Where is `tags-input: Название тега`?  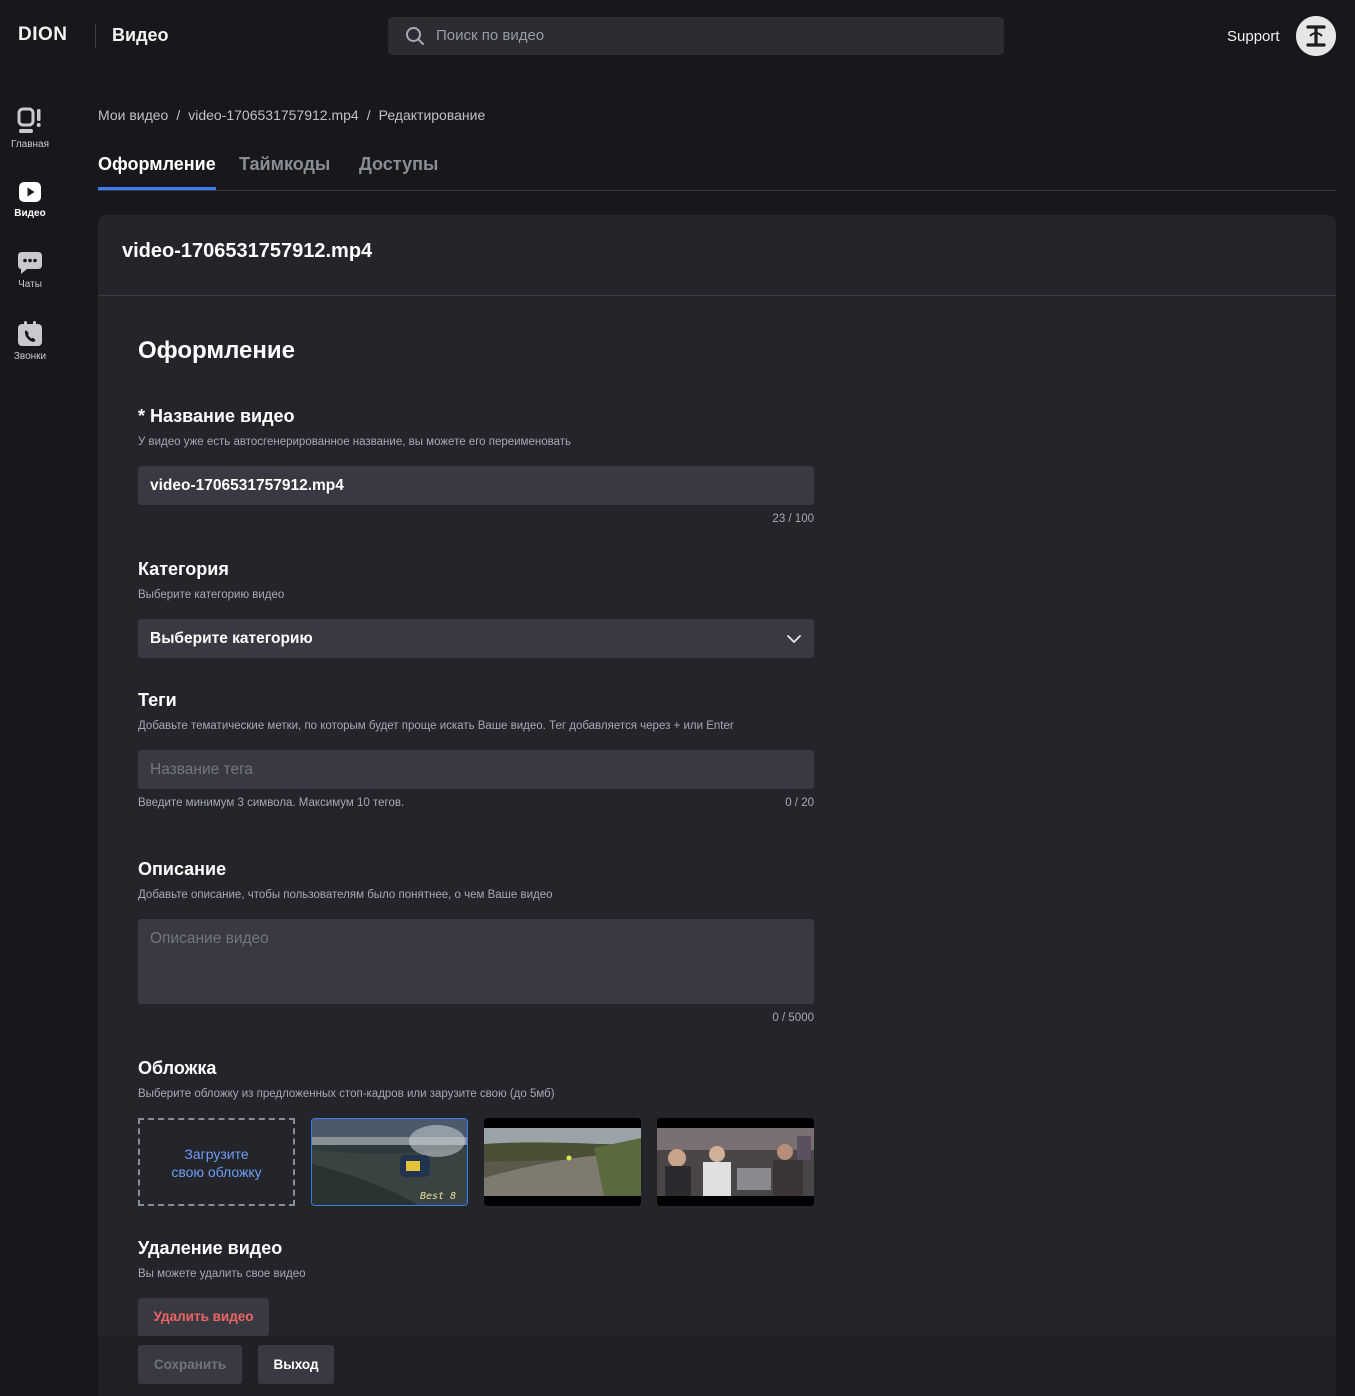
tags-input: Название тега is located at coordinates (476, 769).